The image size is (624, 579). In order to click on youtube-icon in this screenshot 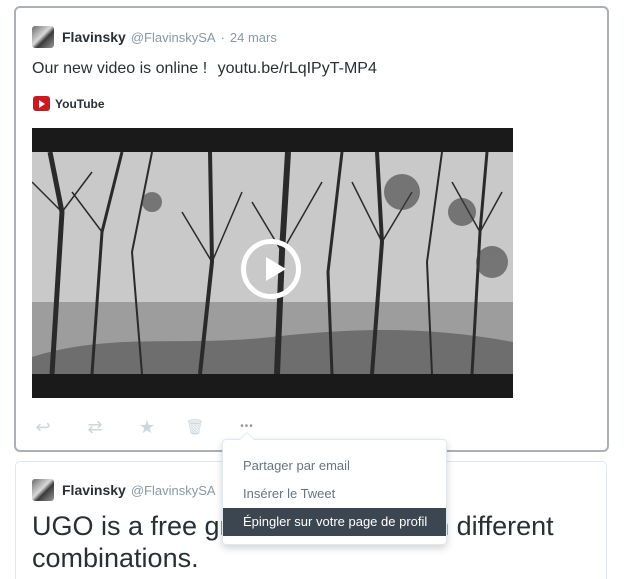, I will do `click(41, 103)`.